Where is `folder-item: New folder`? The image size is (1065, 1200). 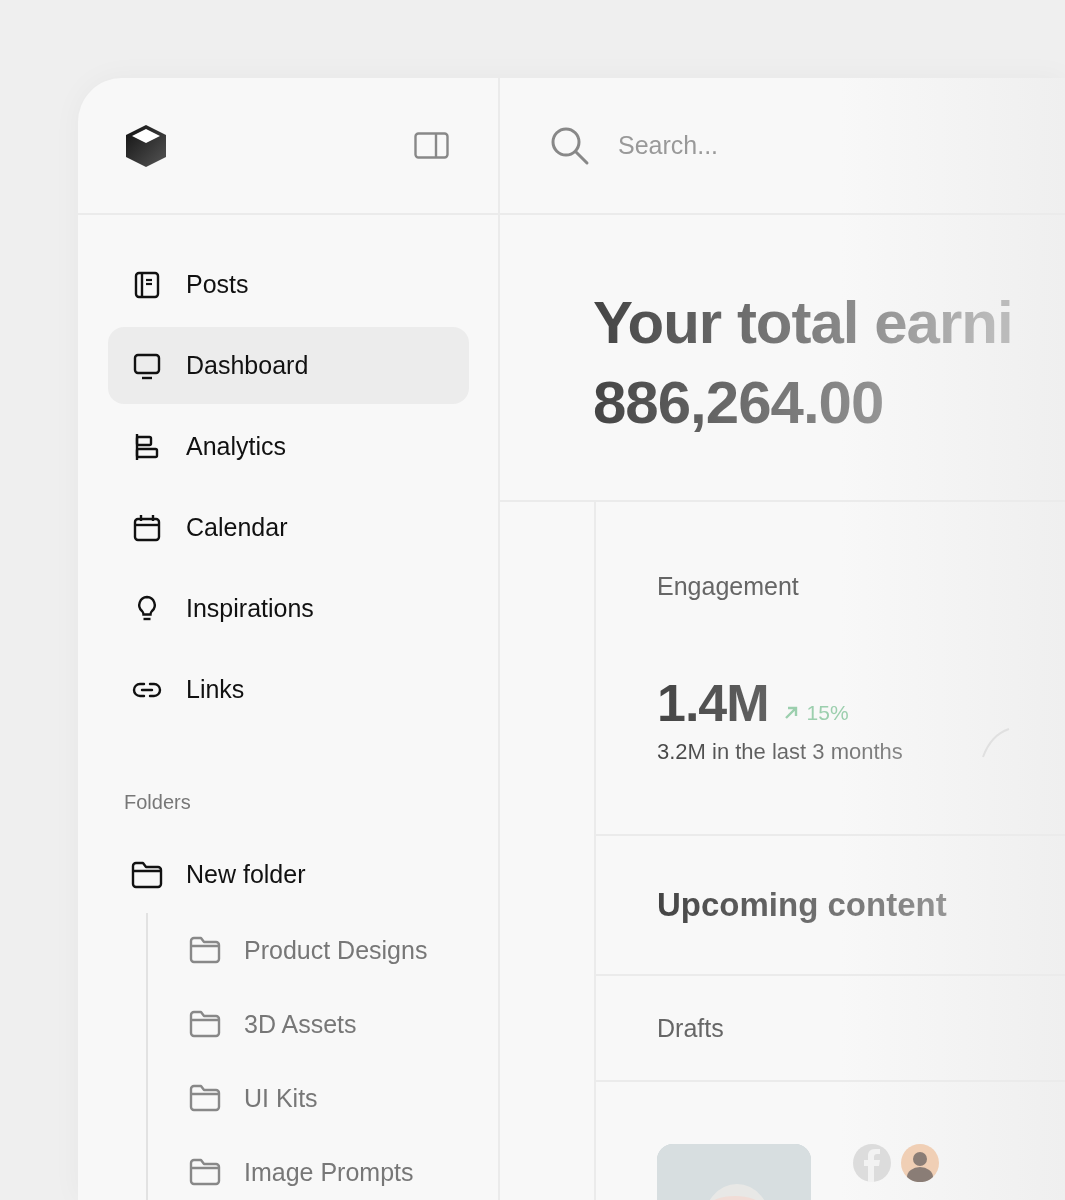
folder-item: New folder is located at coordinates (288, 874).